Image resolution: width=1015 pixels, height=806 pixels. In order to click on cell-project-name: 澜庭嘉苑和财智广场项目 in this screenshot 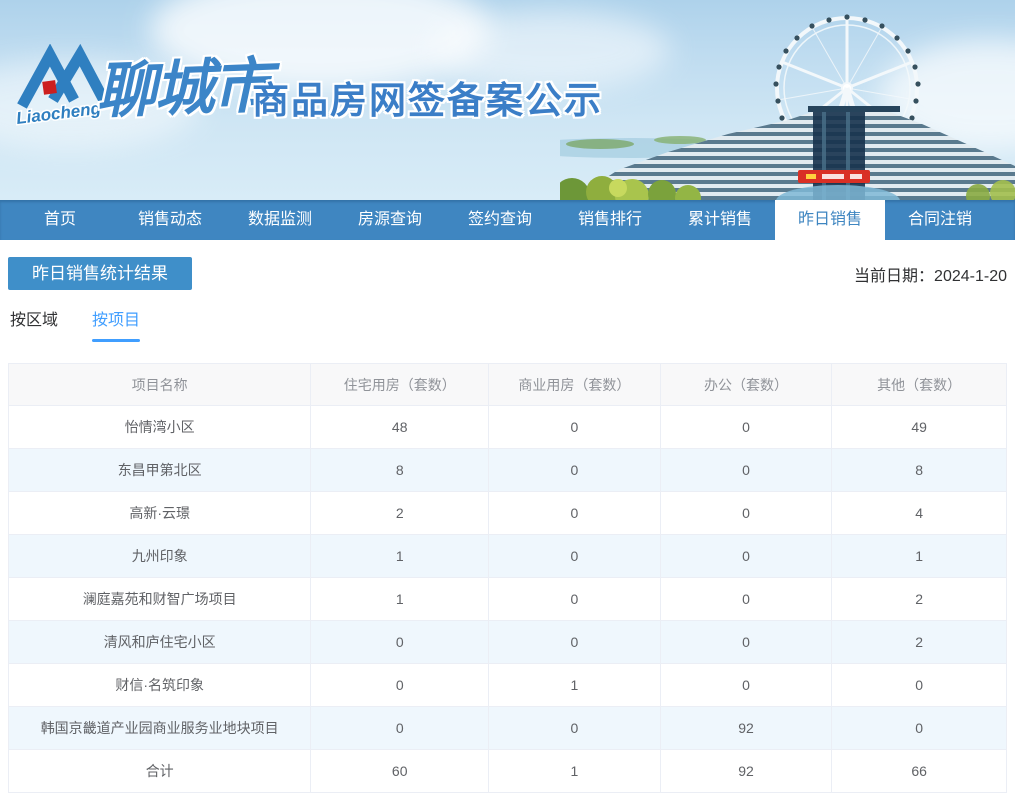, I will do `click(159, 599)`.